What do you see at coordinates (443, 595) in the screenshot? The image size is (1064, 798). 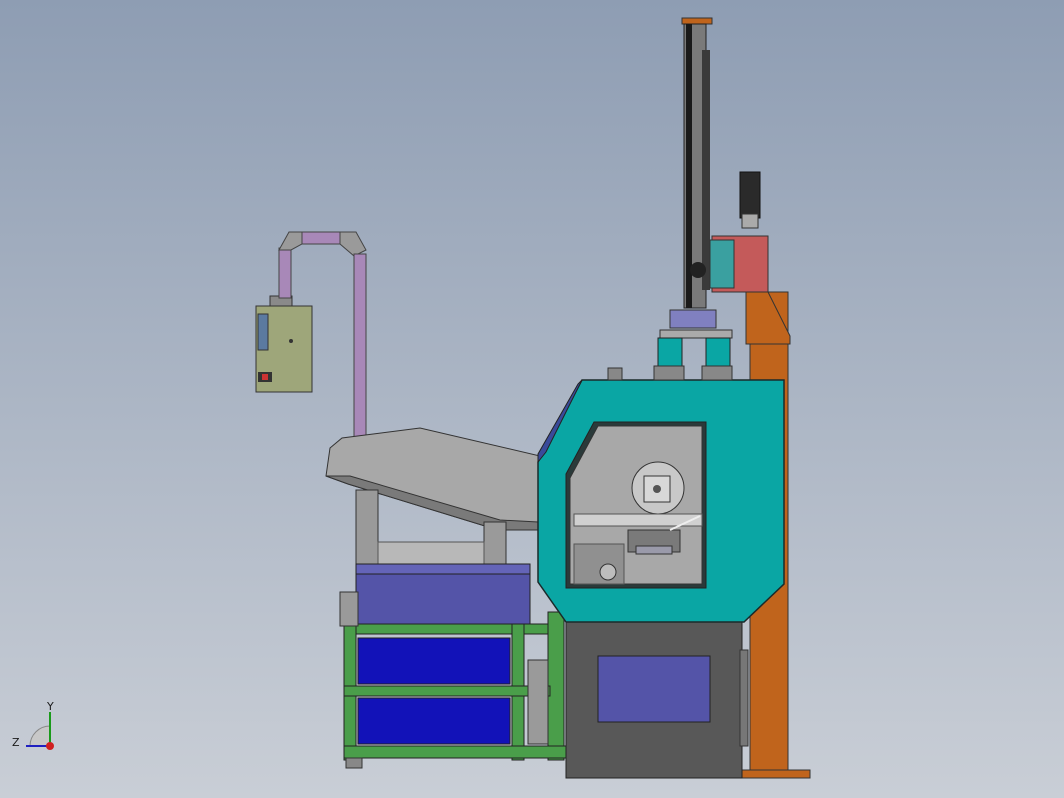 I see `parts-tray` at bounding box center [443, 595].